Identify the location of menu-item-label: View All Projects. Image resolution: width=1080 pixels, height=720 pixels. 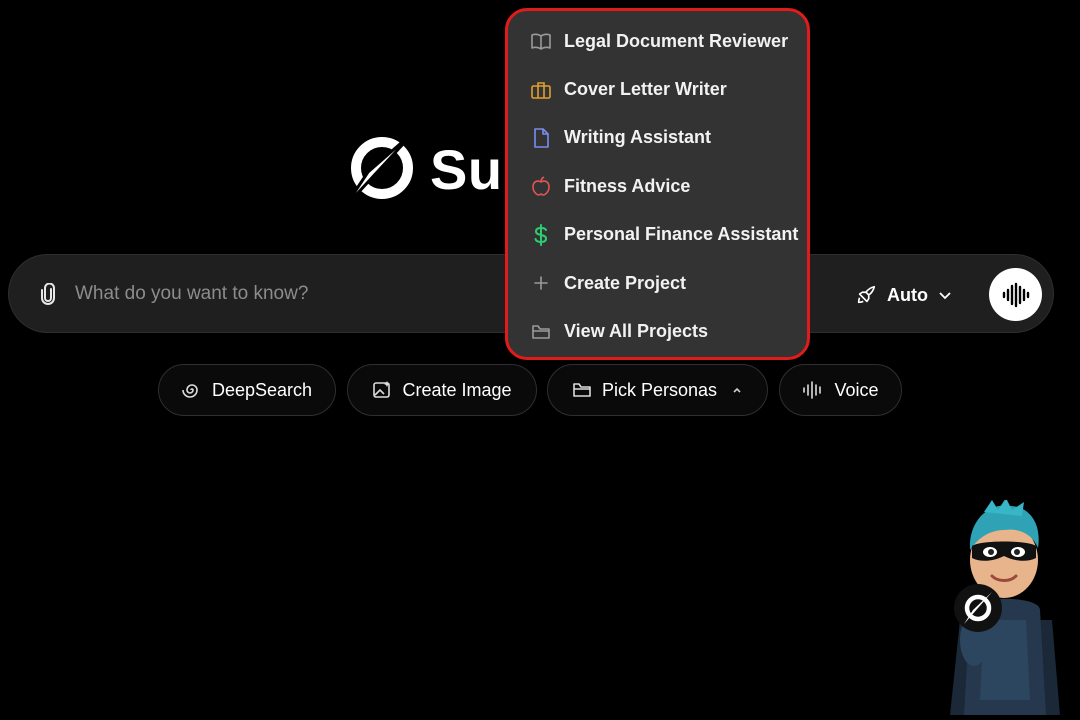
(636, 331).